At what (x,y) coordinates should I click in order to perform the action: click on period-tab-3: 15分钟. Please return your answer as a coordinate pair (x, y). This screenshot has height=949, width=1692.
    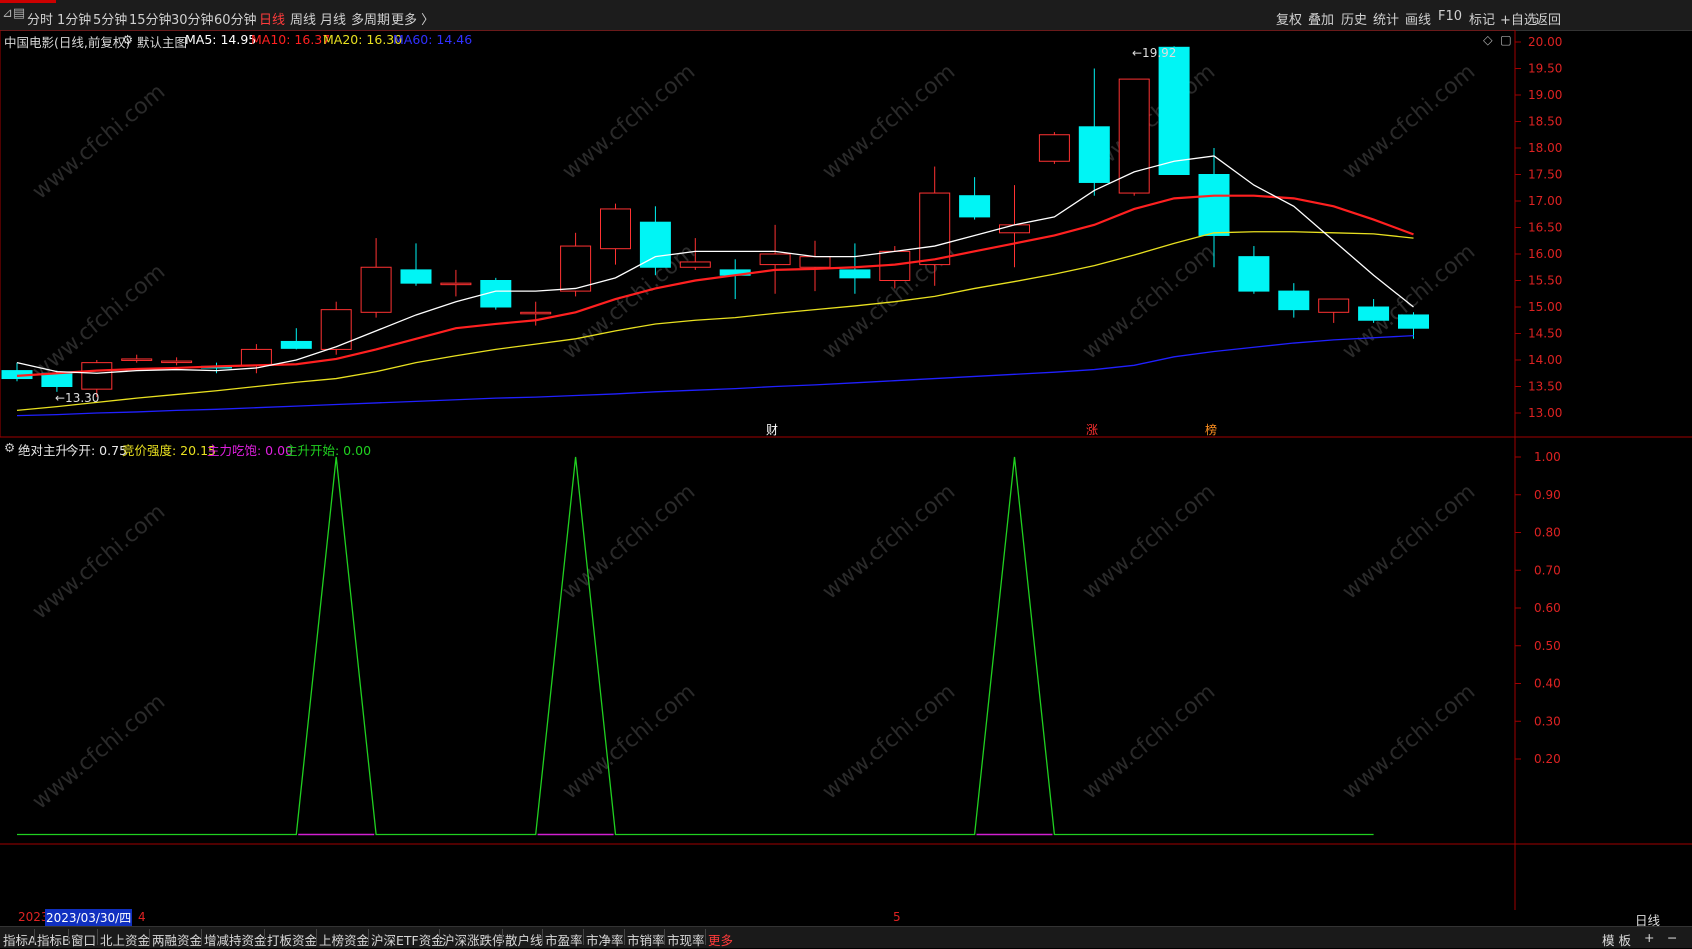
    Looking at the image, I should click on (150, 18).